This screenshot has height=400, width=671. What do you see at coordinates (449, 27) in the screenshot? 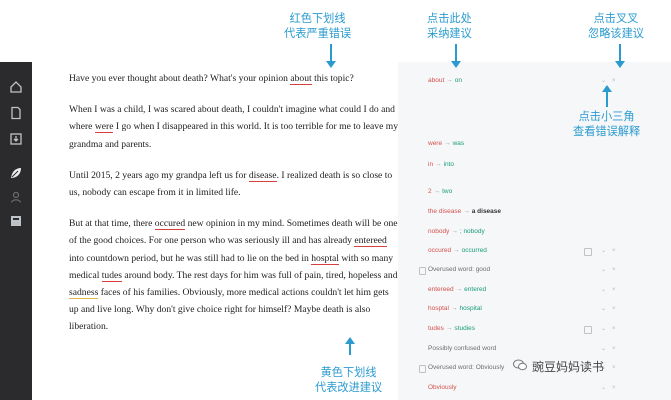
I see `annotation-accept: 点击此处 采纳建议` at bounding box center [449, 27].